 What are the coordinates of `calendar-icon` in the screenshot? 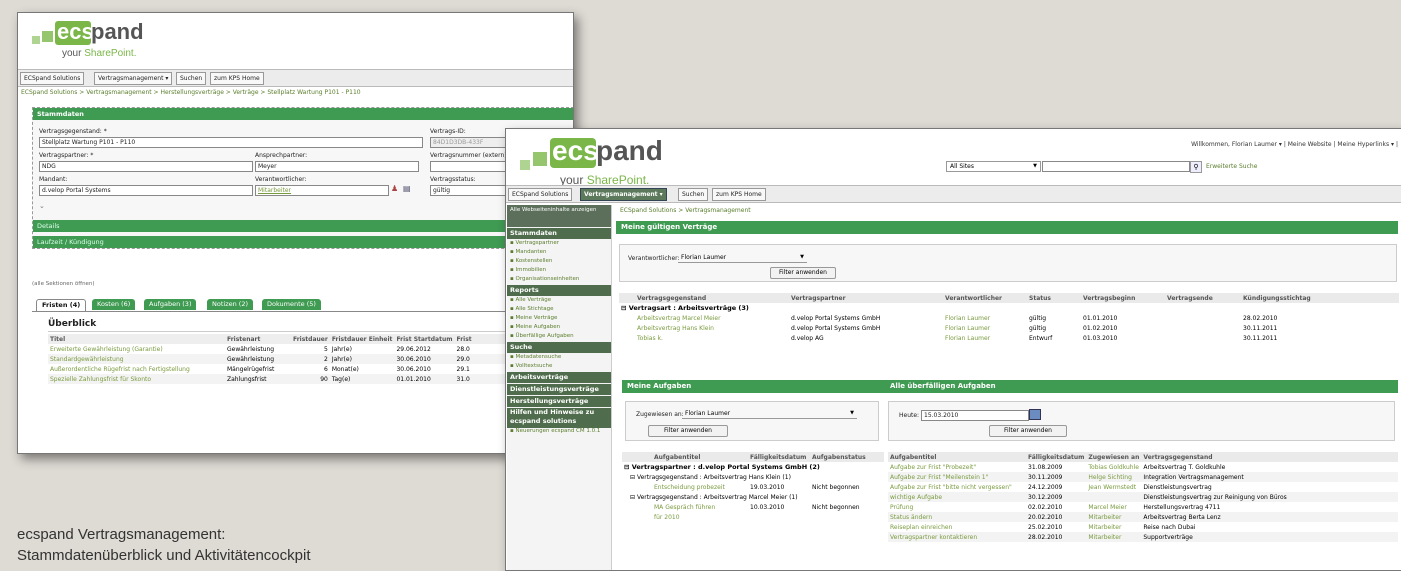 It's located at (1035, 414).